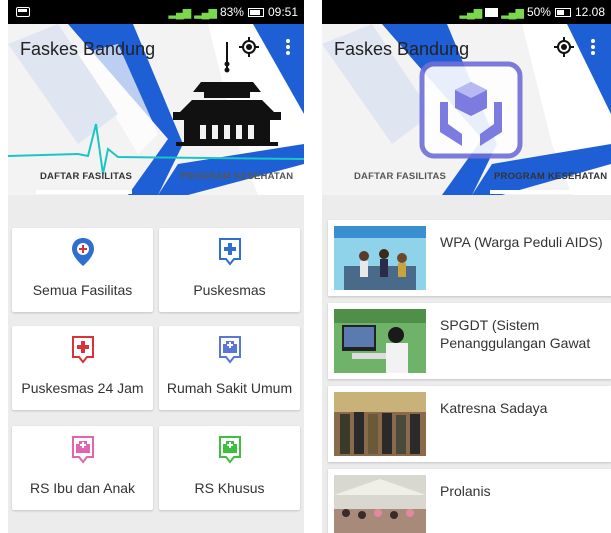 Image resolution: width=611 pixels, height=533 pixels. I want to click on health-program-logo-icon, so click(471, 110).